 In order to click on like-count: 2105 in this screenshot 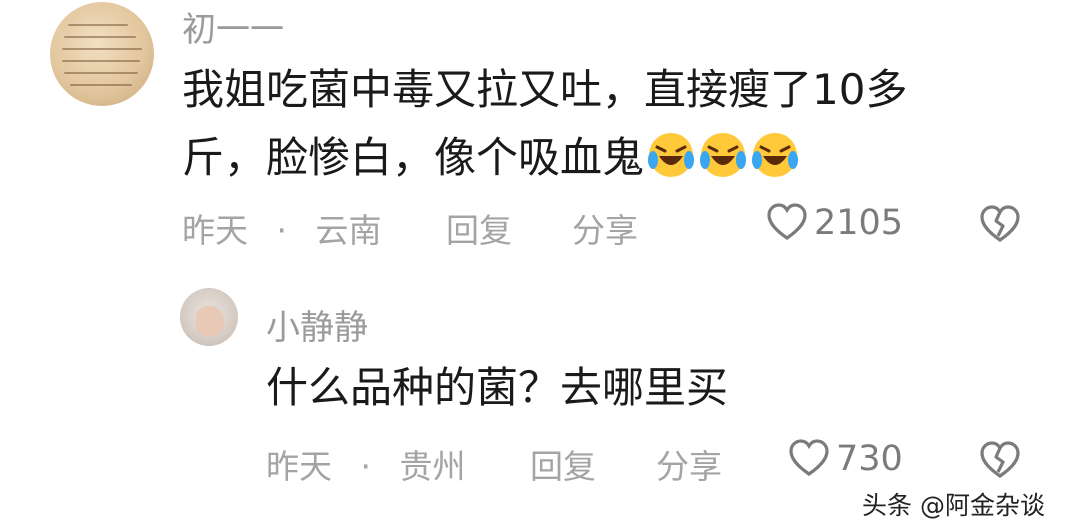, I will do `click(859, 223)`.